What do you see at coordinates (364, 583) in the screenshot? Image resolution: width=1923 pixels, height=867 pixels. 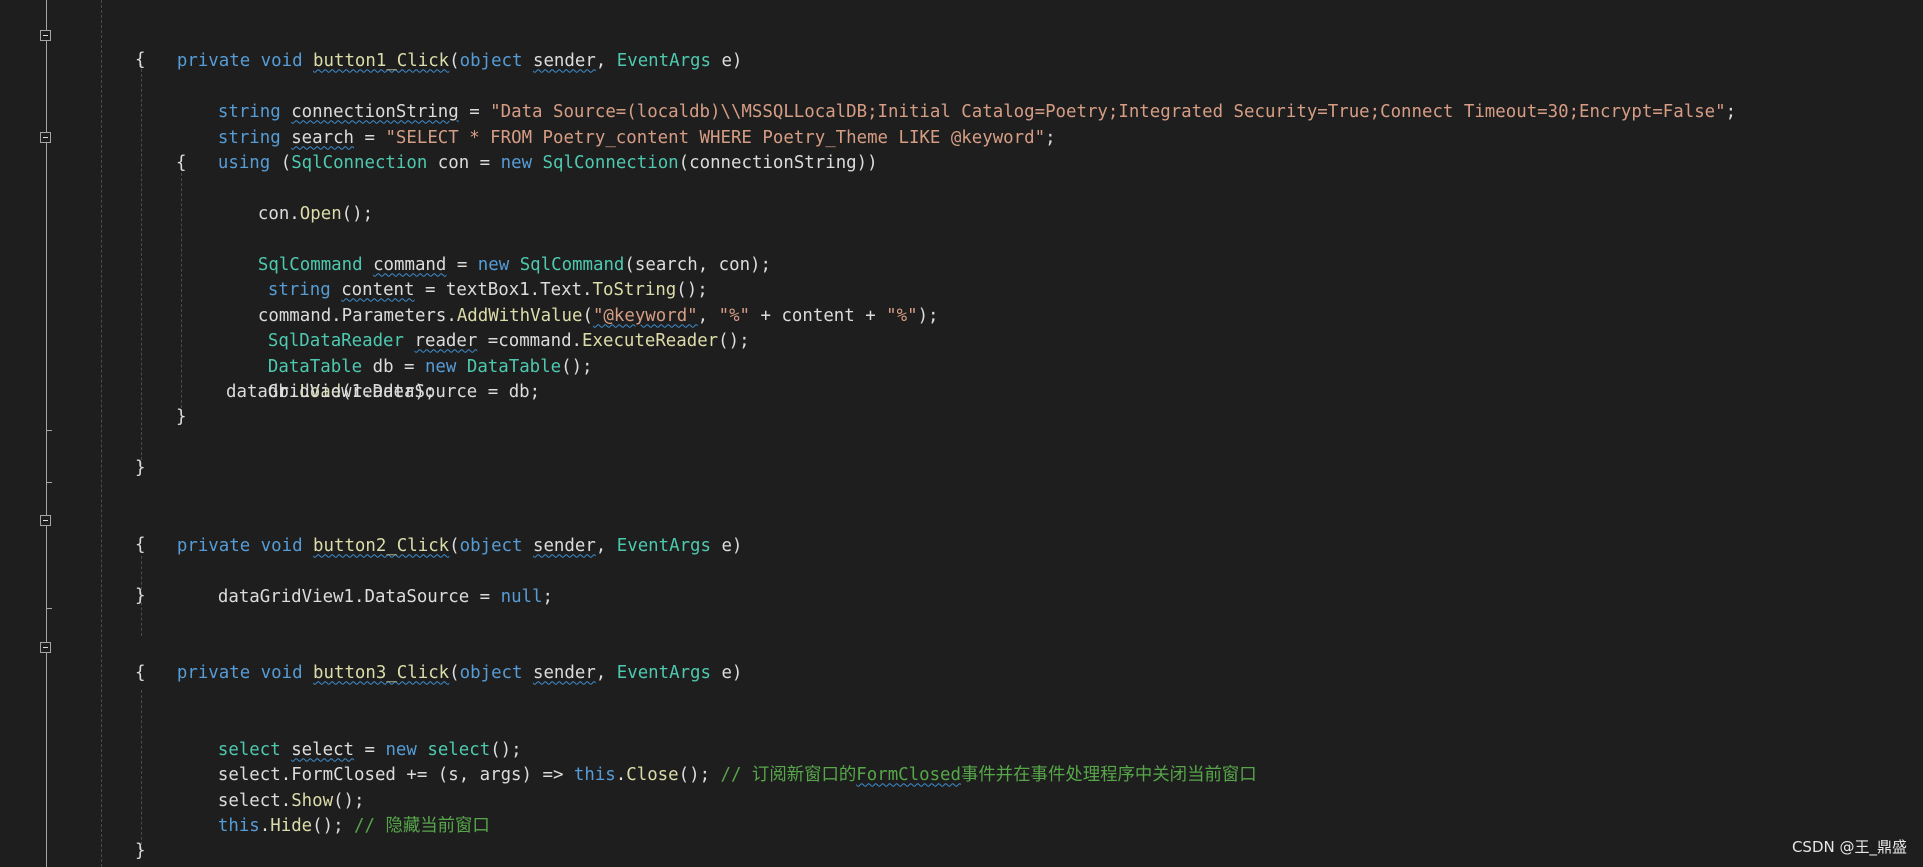 I see `code-line: dataGridView1.DataSource = null;` at bounding box center [364, 583].